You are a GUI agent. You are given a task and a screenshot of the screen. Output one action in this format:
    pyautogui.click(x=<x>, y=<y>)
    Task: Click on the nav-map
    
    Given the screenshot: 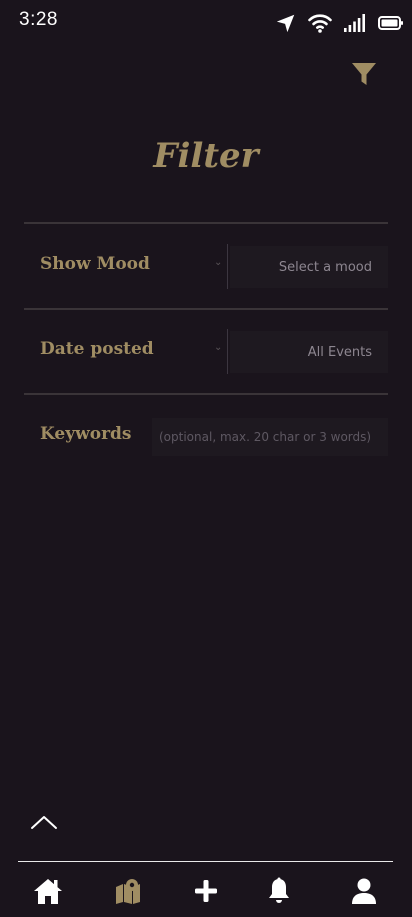 What is the action you would take?
    pyautogui.click(x=128, y=893)
    